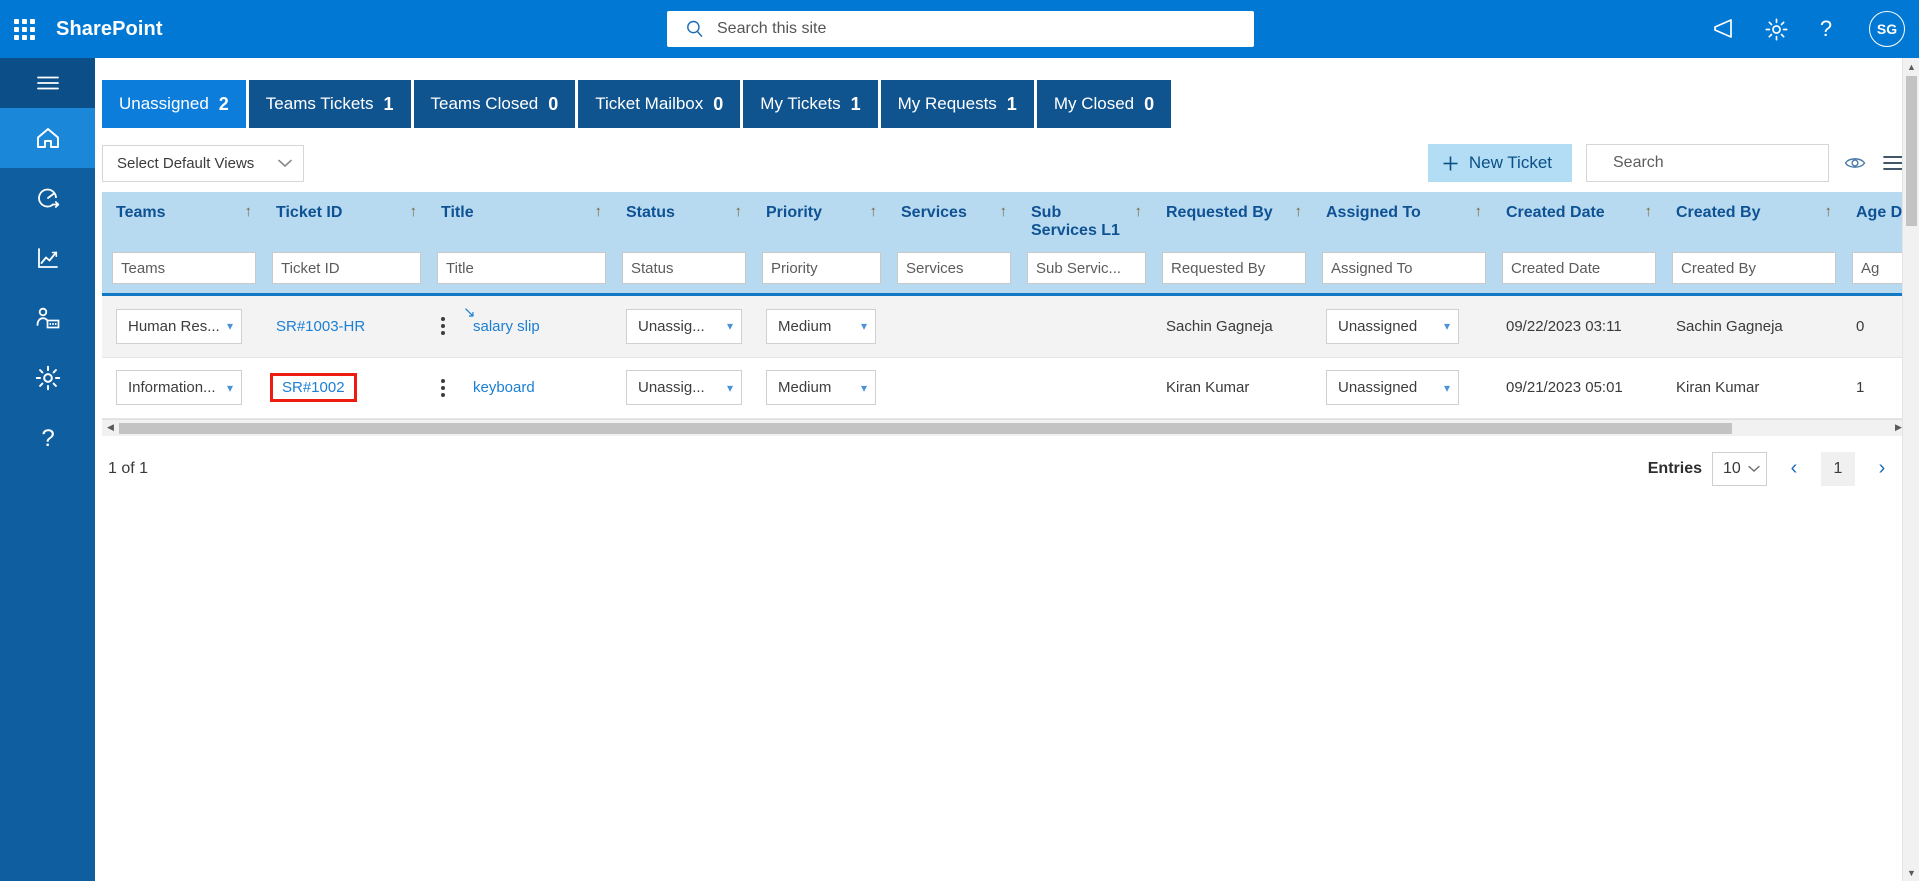  What do you see at coordinates (186, 163) in the screenshot?
I see `default-views-label: Select Default Views` at bounding box center [186, 163].